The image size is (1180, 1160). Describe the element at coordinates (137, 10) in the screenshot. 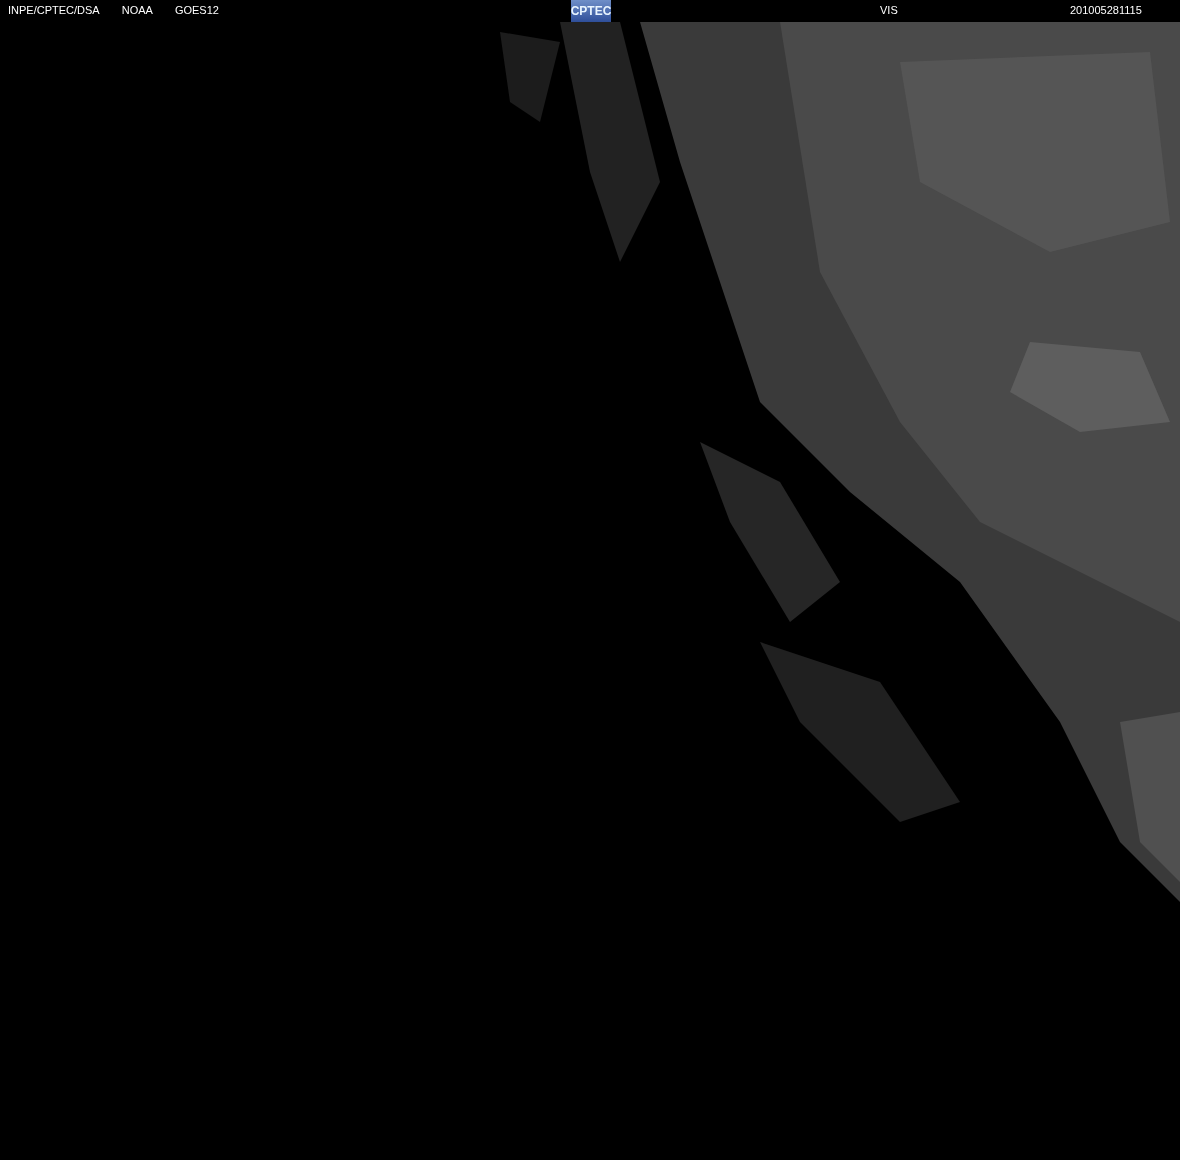

I see `header-label: NOAA` at that location.